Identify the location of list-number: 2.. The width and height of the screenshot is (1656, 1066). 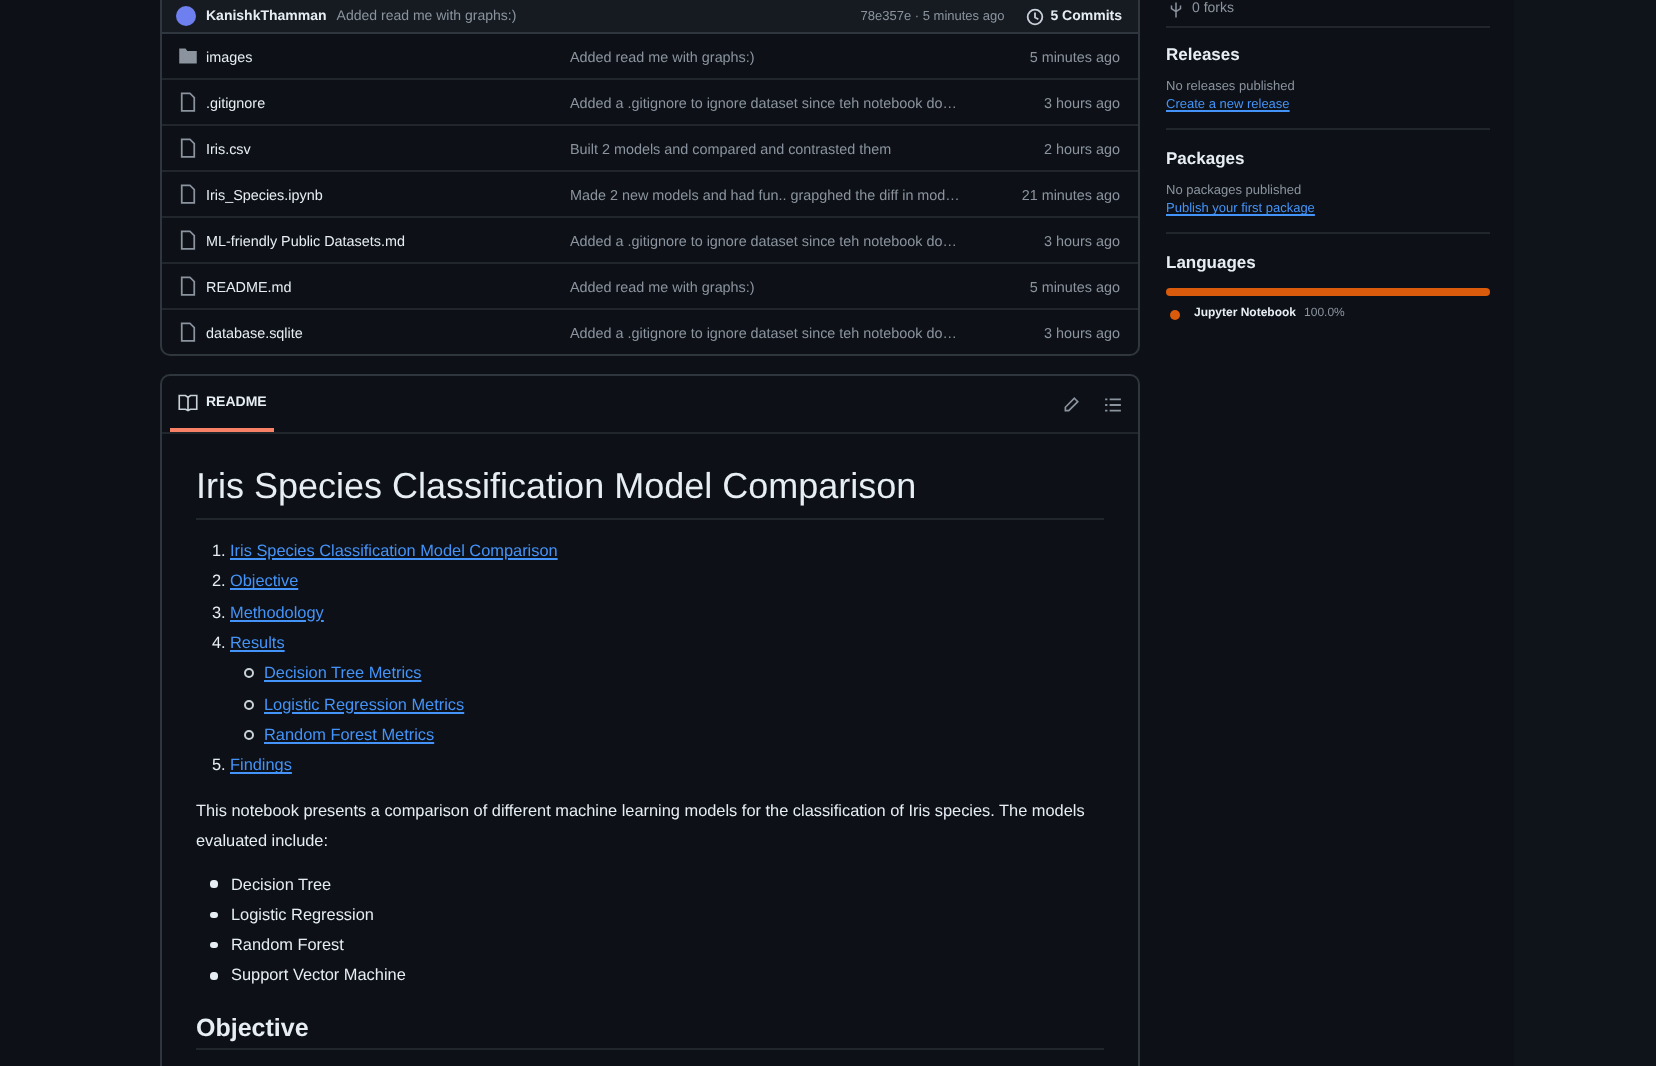
(218, 581).